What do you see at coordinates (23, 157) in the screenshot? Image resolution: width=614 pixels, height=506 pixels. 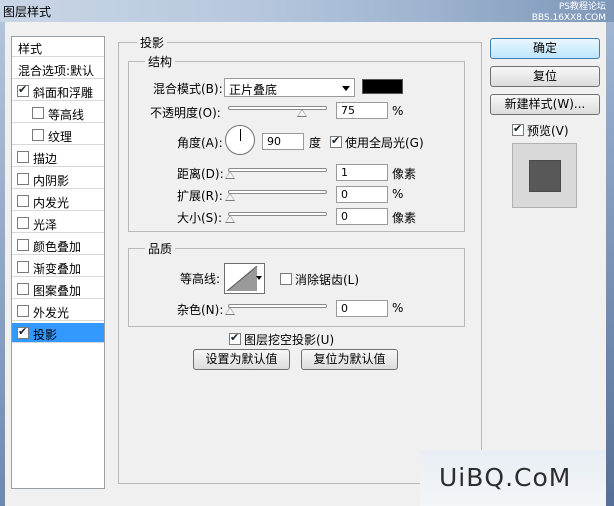 I see `stroke-checkbox` at bounding box center [23, 157].